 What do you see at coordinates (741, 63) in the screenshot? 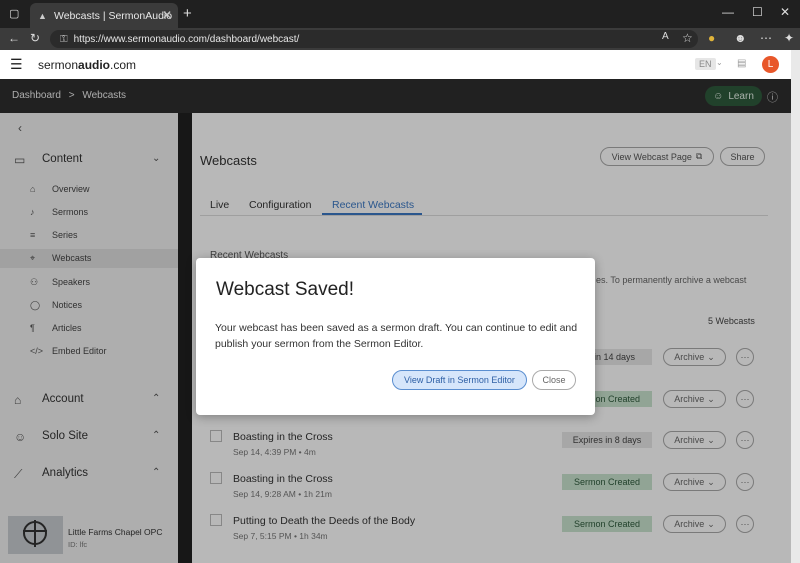
I see `messages-icon: ▤` at bounding box center [741, 63].